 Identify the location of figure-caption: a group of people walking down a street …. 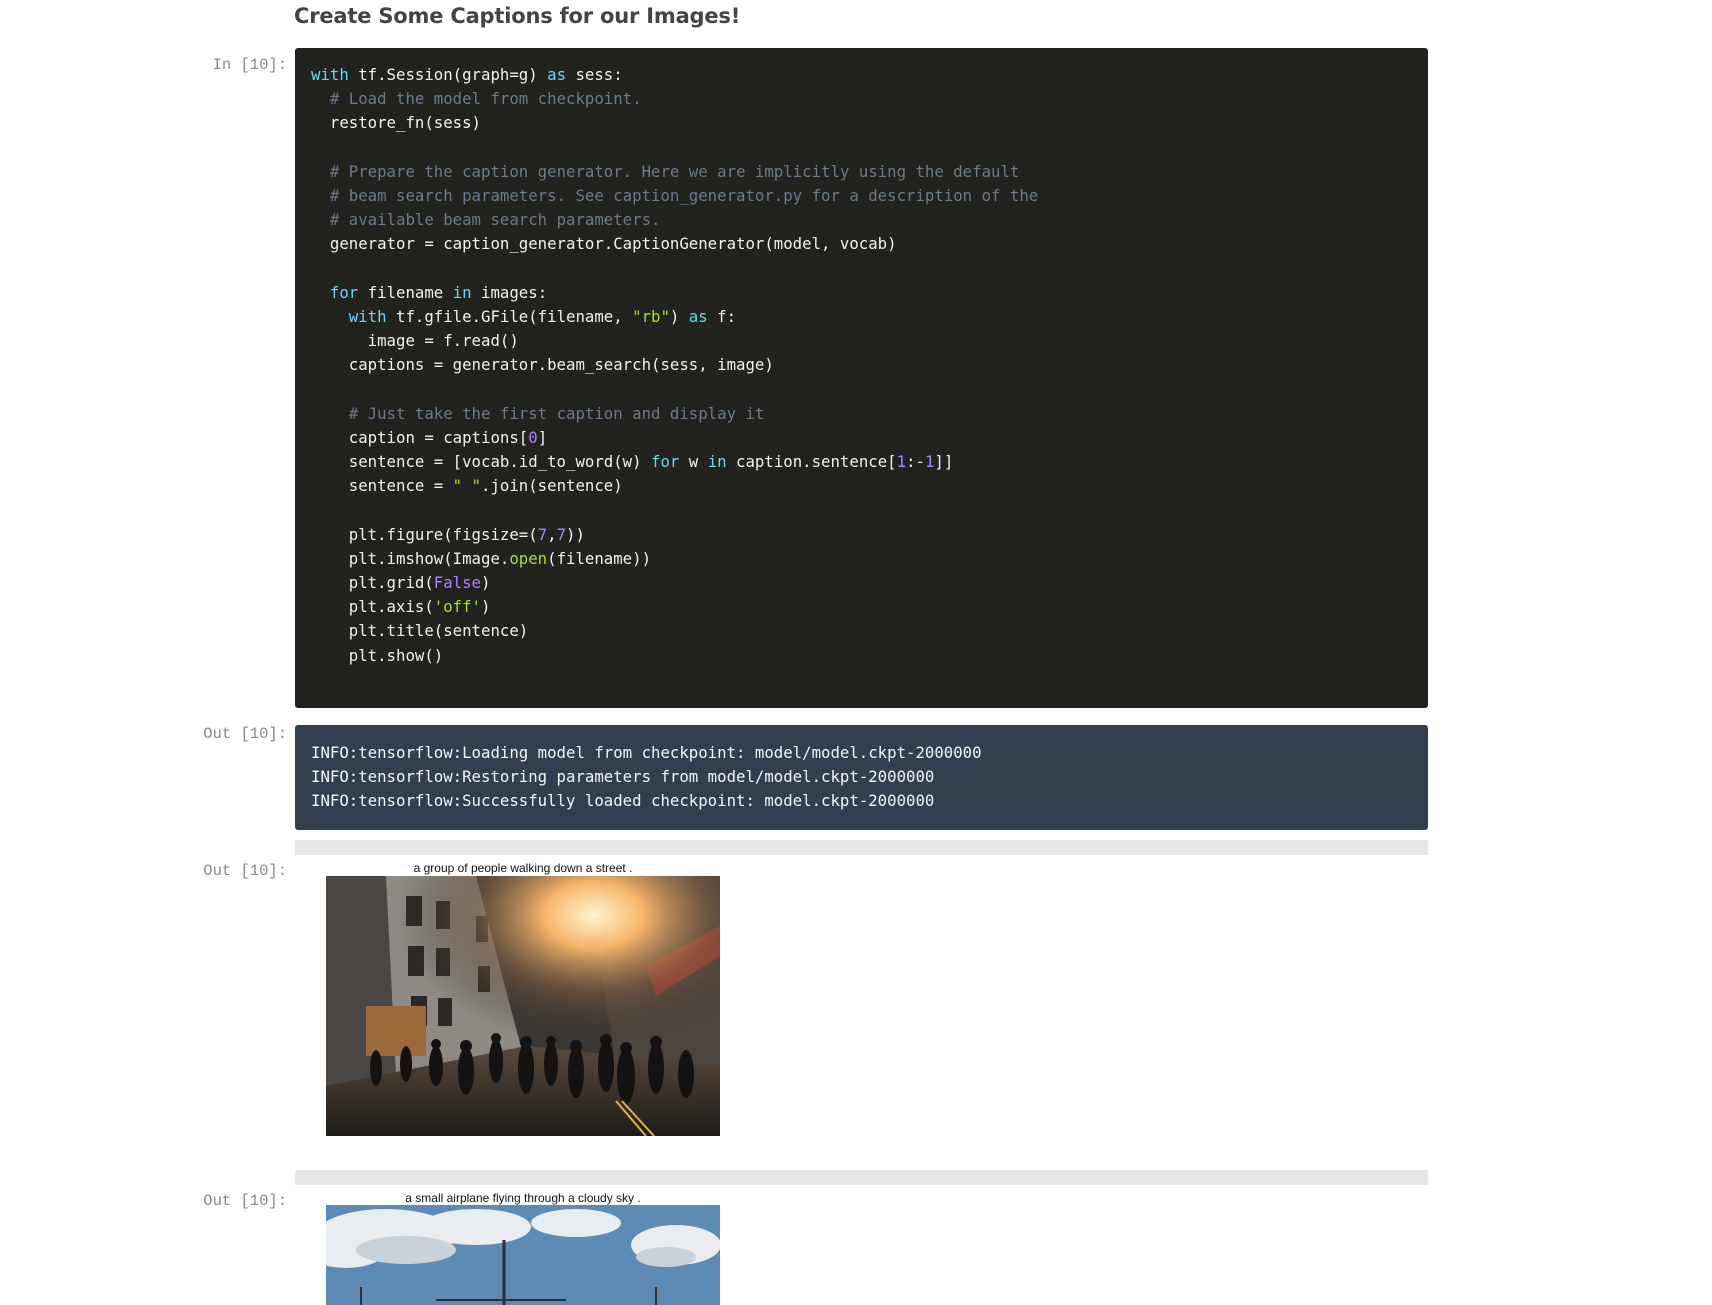
(523, 868).